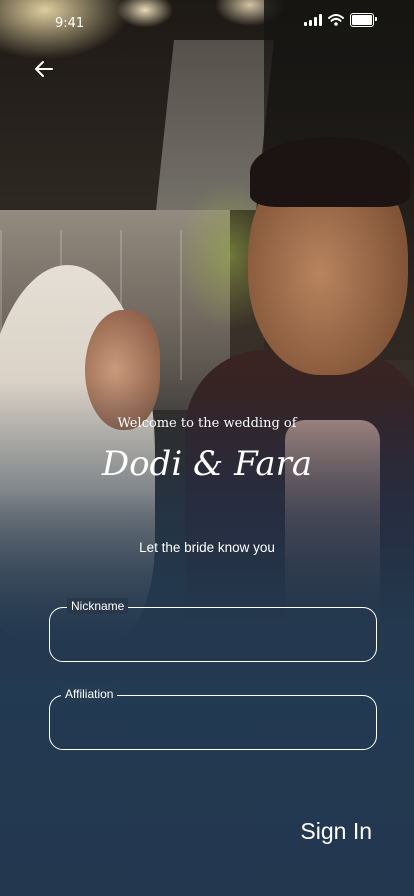 This screenshot has height=896, width=414. Describe the element at coordinates (313, 20) in the screenshot. I see `signal-icon` at that location.